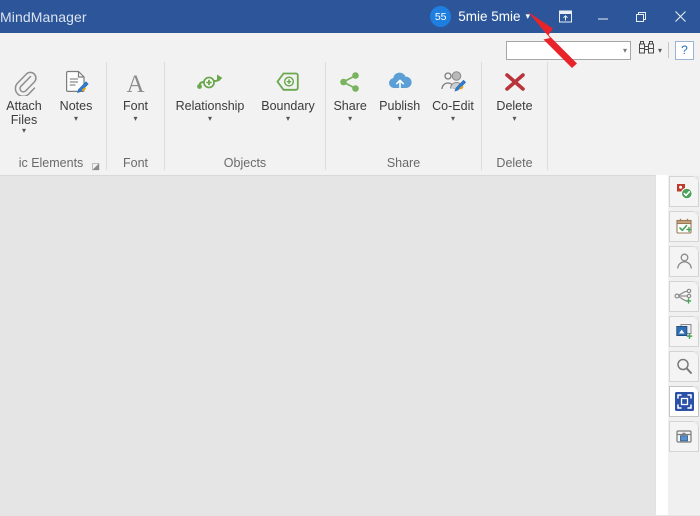 Image resolution: width=700 pixels, height=516 pixels. What do you see at coordinates (684, 50) in the screenshot?
I see `help-button: ?` at bounding box center [684, 50].